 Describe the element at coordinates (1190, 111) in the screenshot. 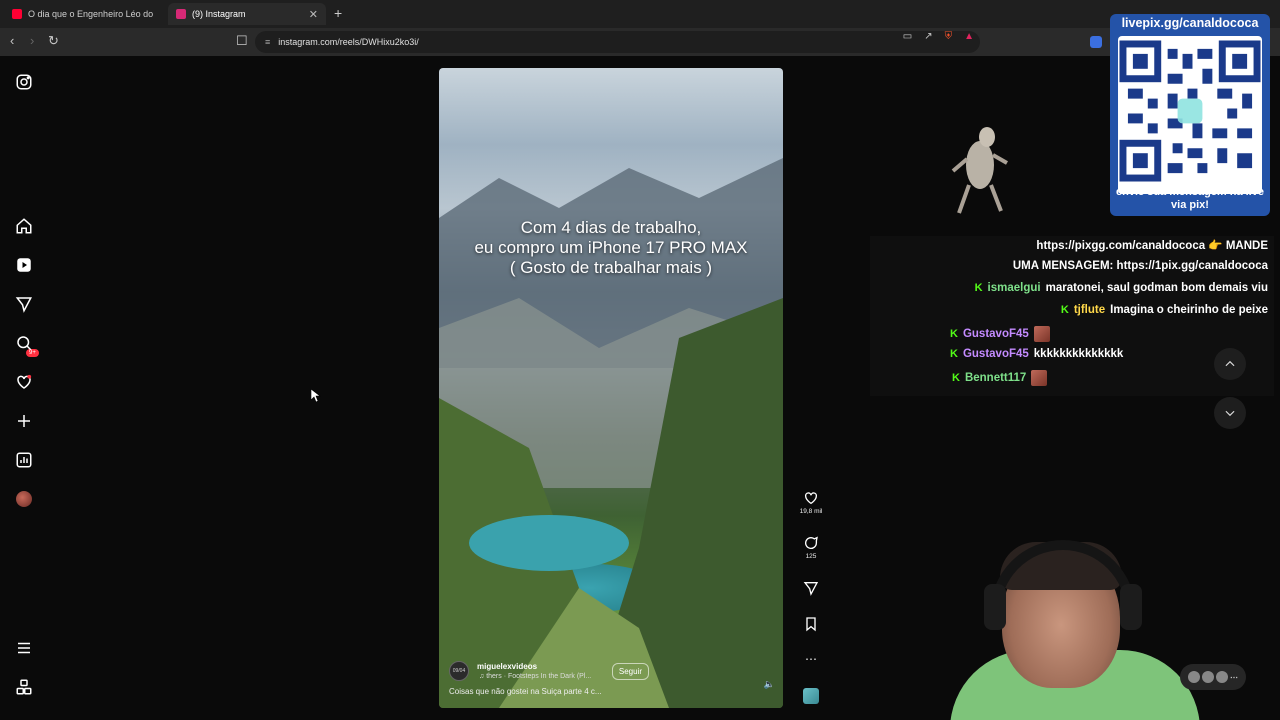

I see `qr-code-image` at that location.